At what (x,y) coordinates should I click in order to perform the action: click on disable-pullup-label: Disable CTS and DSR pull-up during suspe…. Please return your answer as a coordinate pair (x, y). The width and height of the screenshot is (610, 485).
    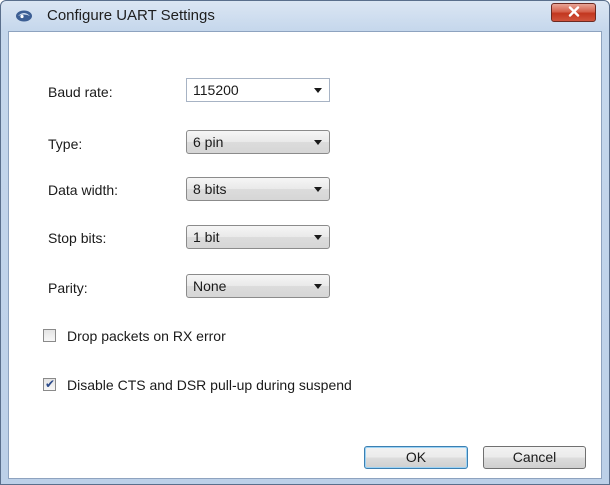
    Looking at the image, I should click on (209, 385).